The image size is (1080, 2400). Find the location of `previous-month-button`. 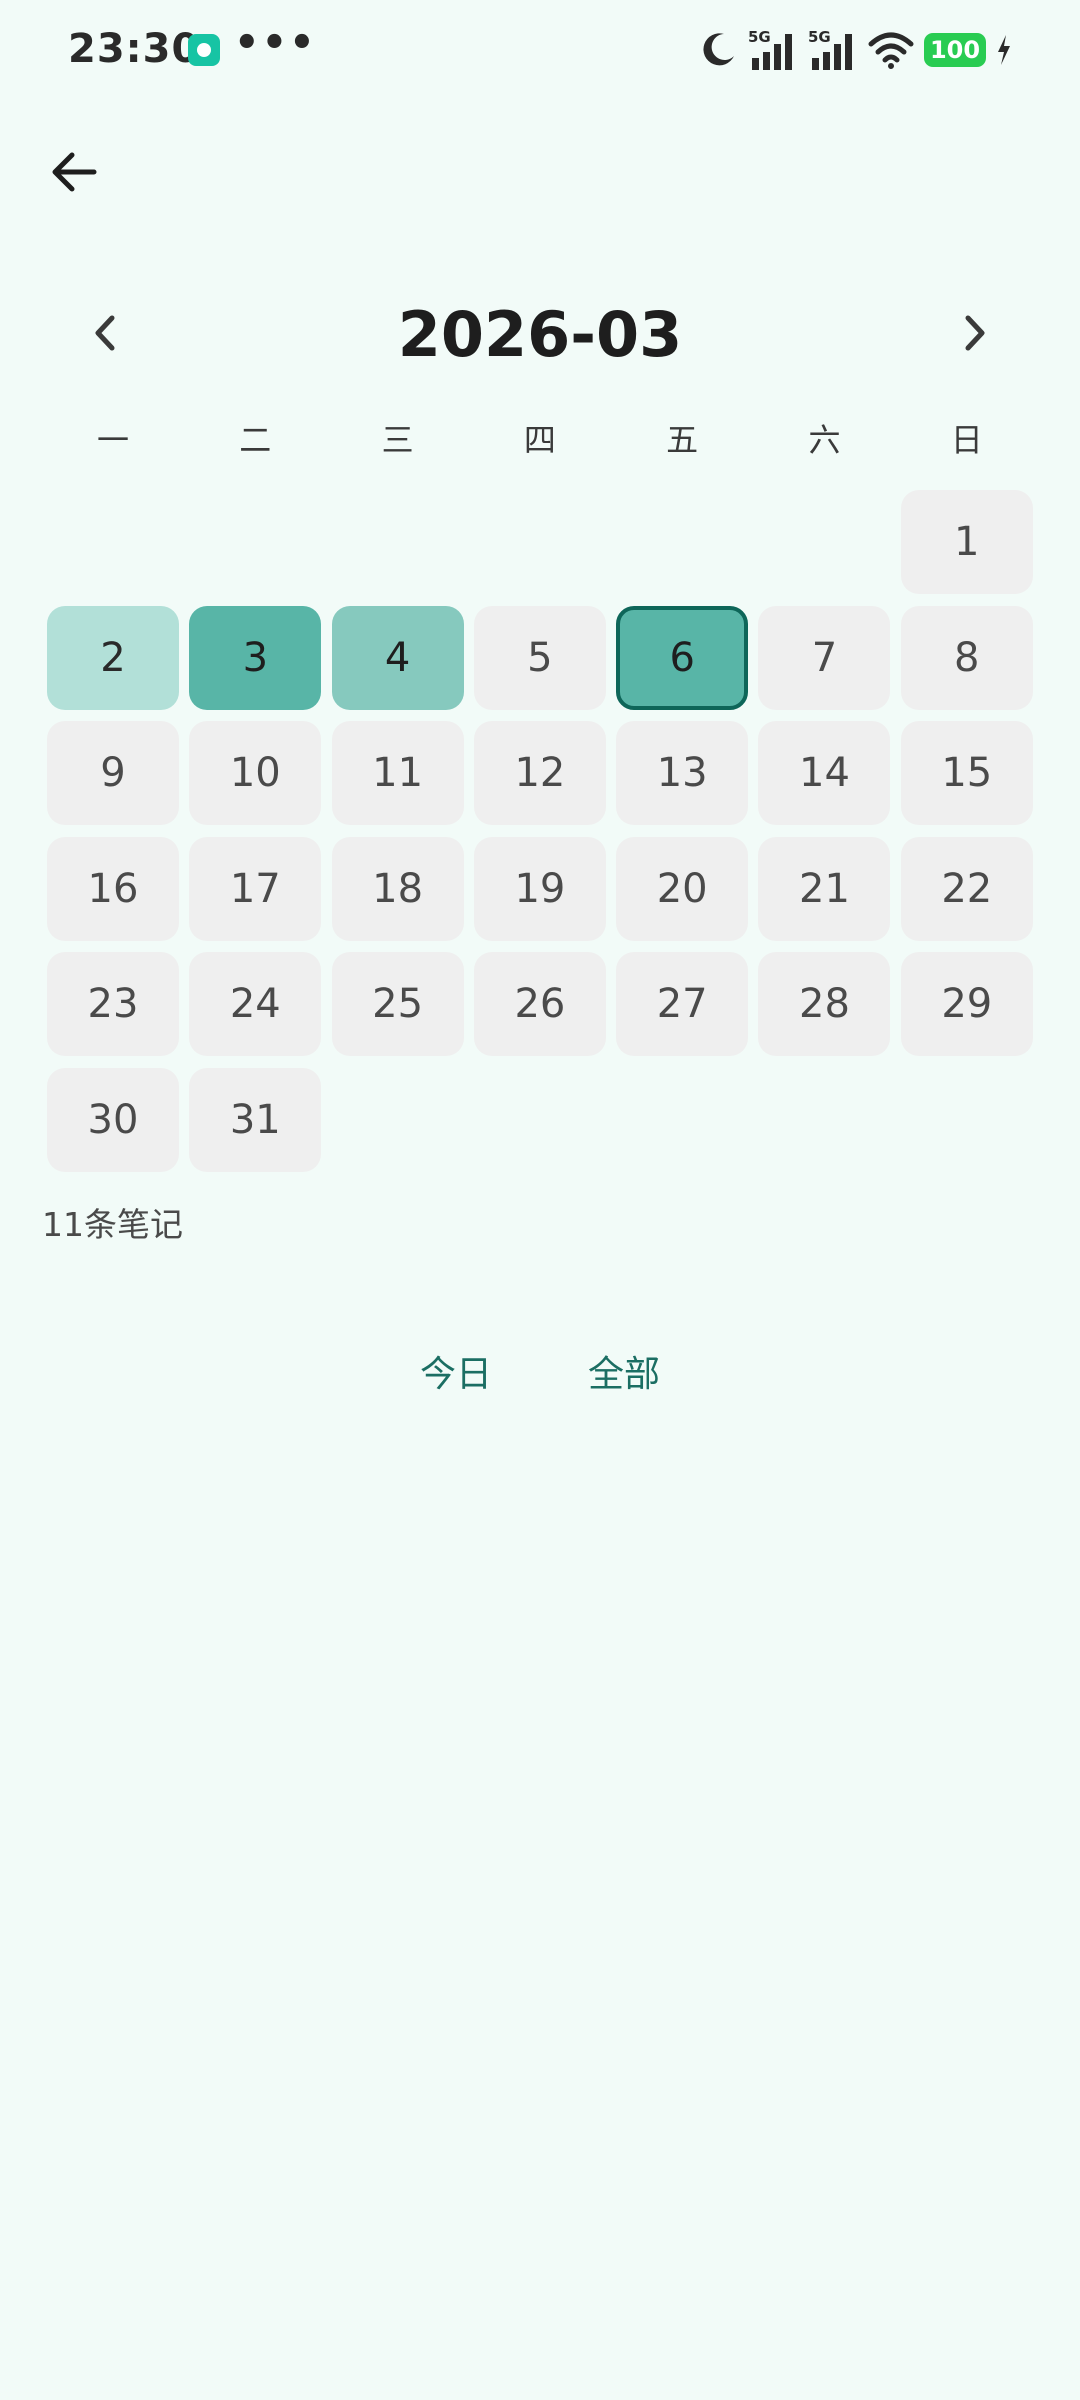

previous-month-button is located at coordinates (105, 335).